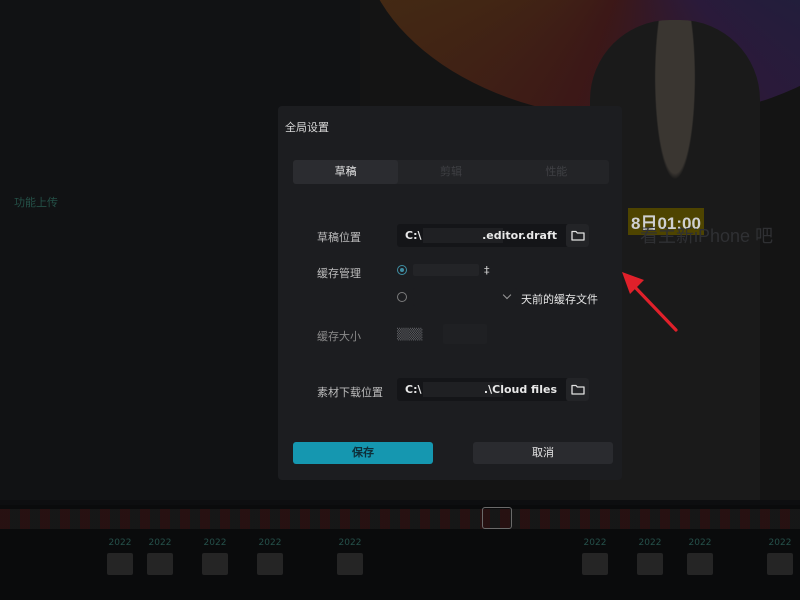 Image resolution: width=800 pixels, height=600 pixels. What do you see at coordinates (307, 127) in the screenshot?
I see `dialog-title: 全局设置` at bounding box center [307, 127].